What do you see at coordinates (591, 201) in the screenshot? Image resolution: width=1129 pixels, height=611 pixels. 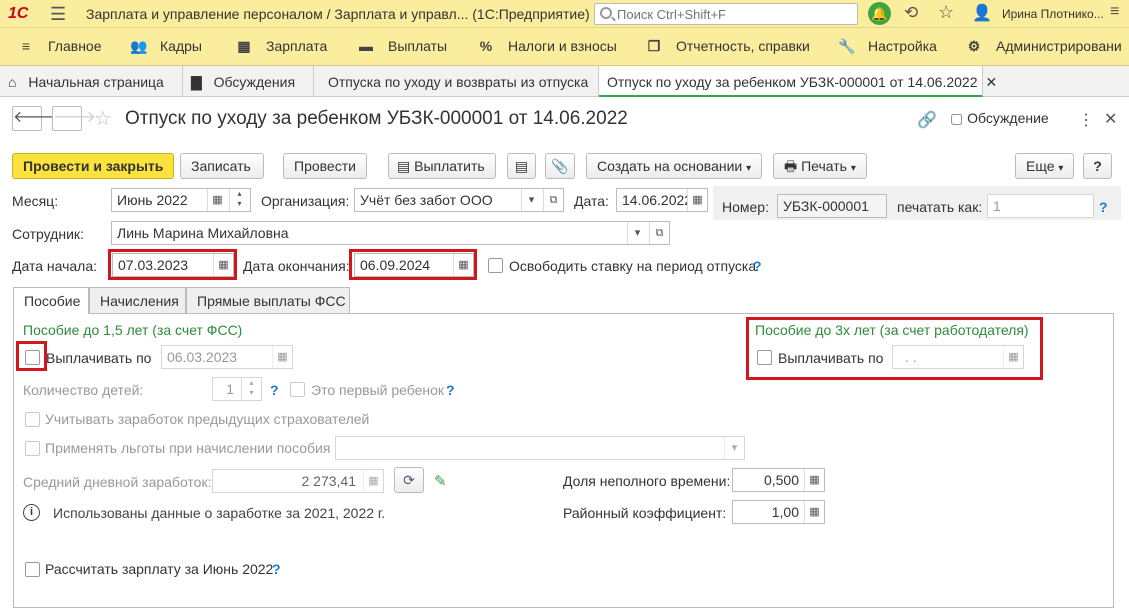 I see `date-label: Дата:` at bounding box center [591, 201].